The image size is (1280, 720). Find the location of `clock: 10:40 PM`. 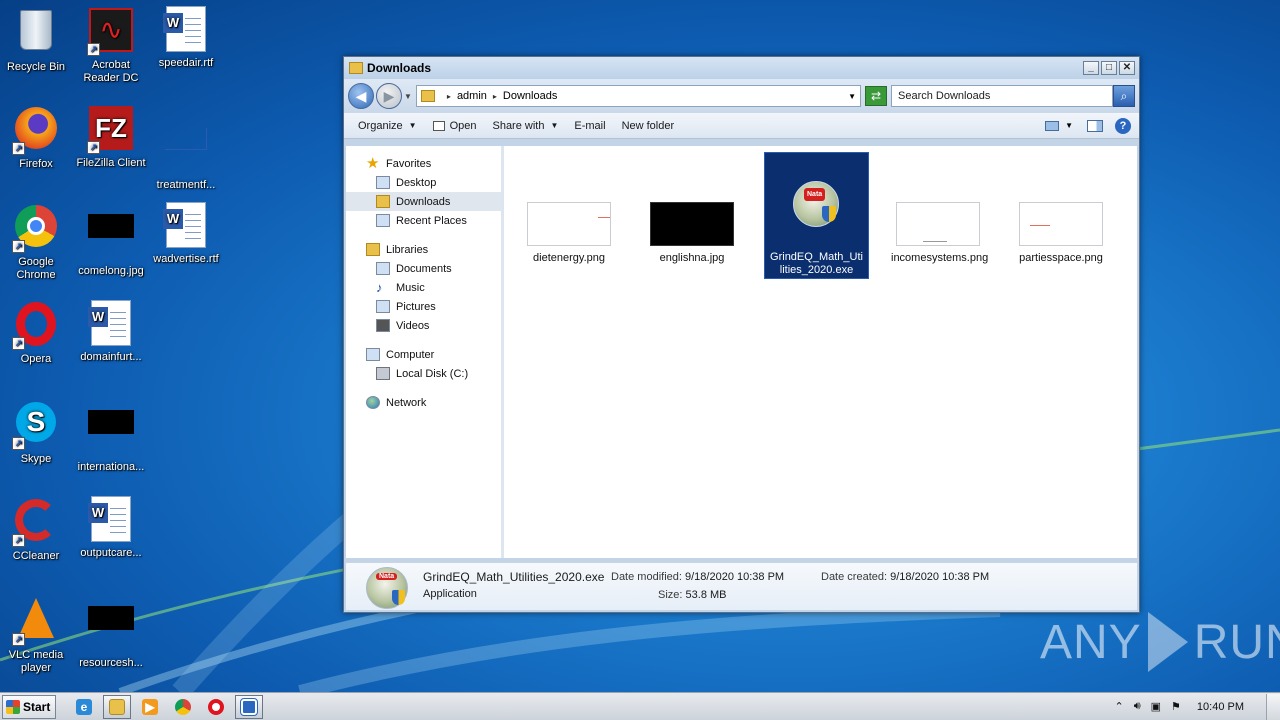

clock: 10:40 PM is located at coordinates (1220, 707).